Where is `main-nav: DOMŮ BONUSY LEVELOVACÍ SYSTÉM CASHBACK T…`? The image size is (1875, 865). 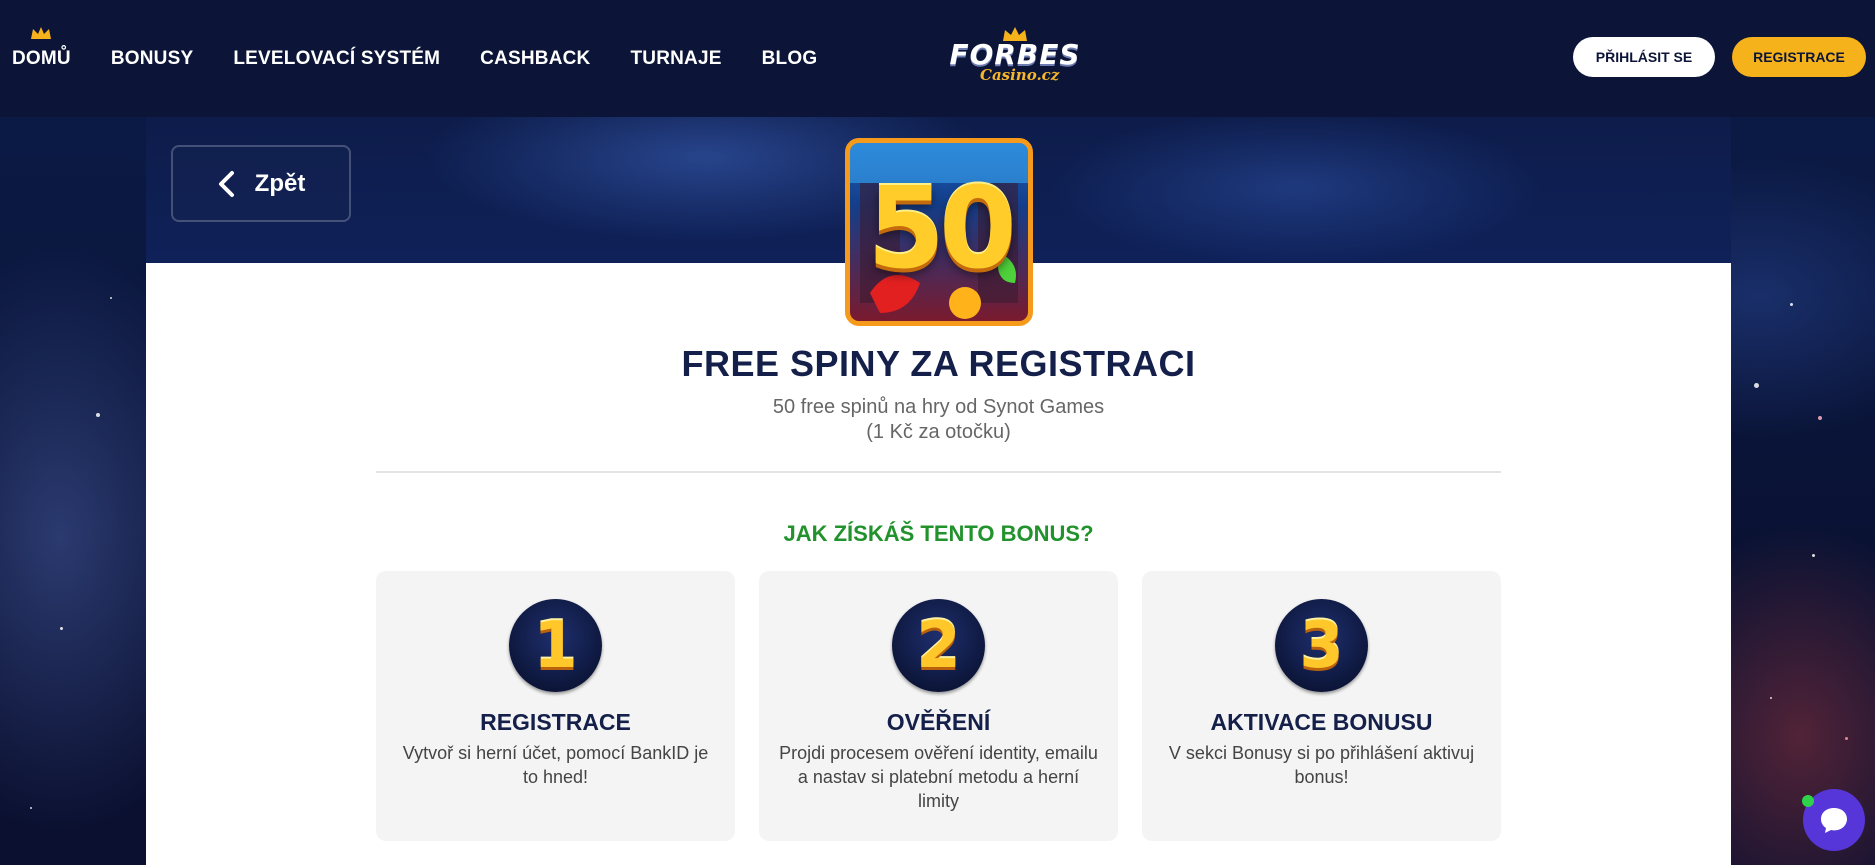 main-nav: DOMŮ BONUSY LEVELOVACÍ SYSTÉM CASHBACK T… is located at coordinates (434, 58).